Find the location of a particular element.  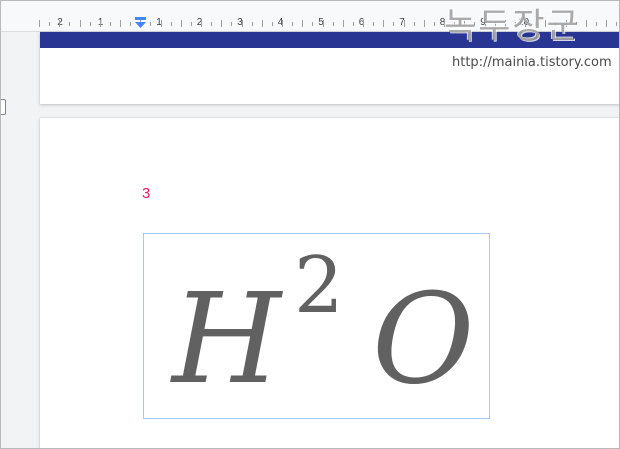

indent-marker-icon is located at coordinates (140, 23).